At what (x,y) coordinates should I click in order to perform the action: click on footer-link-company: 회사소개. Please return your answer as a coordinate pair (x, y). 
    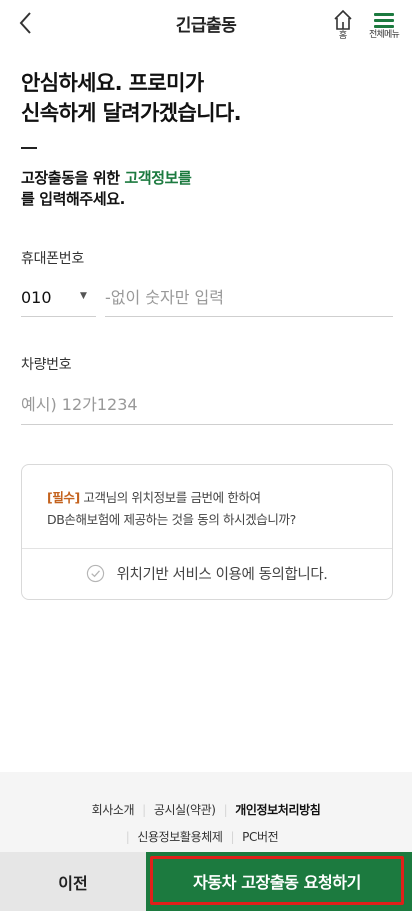
    Looking at the image, I should click on (113, 809).